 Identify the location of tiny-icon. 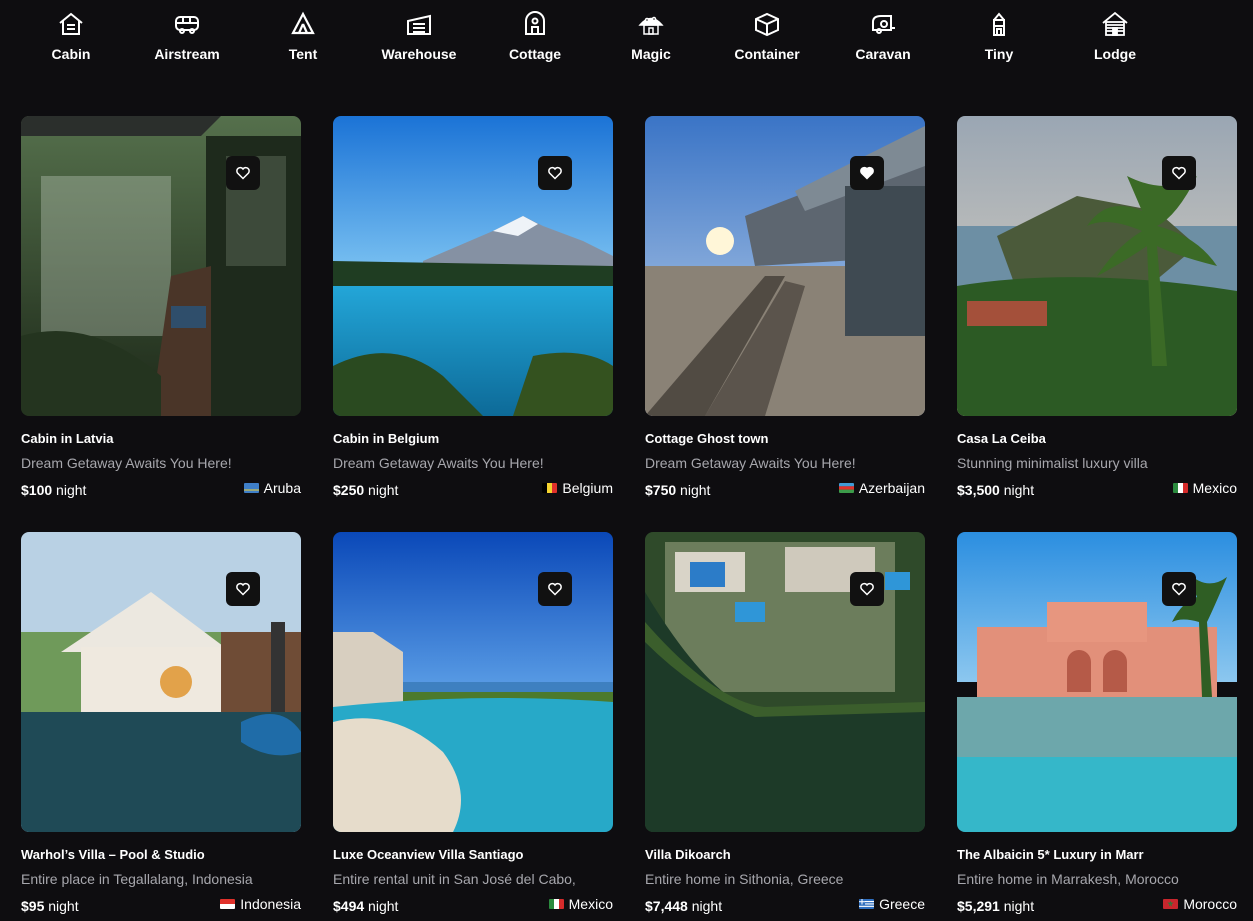
(999, 24).